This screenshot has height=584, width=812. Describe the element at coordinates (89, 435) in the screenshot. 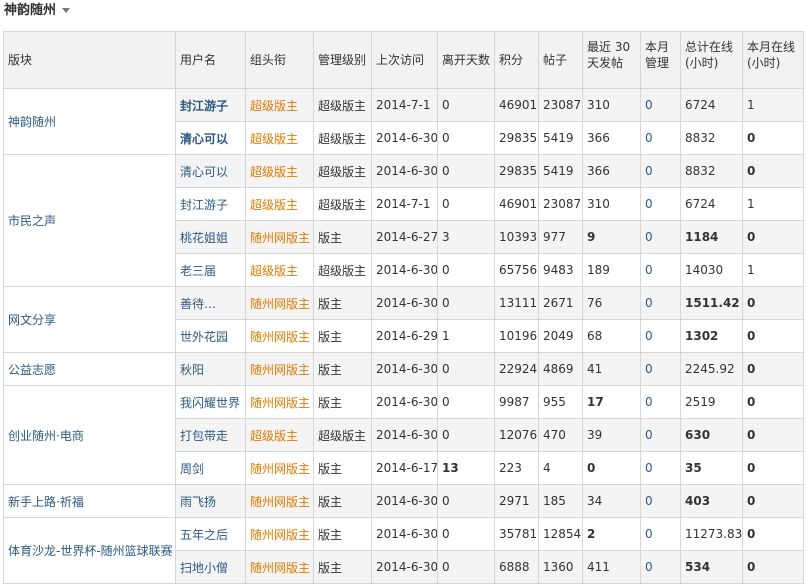

I see `board-link: 创业随州·电商` at that location.